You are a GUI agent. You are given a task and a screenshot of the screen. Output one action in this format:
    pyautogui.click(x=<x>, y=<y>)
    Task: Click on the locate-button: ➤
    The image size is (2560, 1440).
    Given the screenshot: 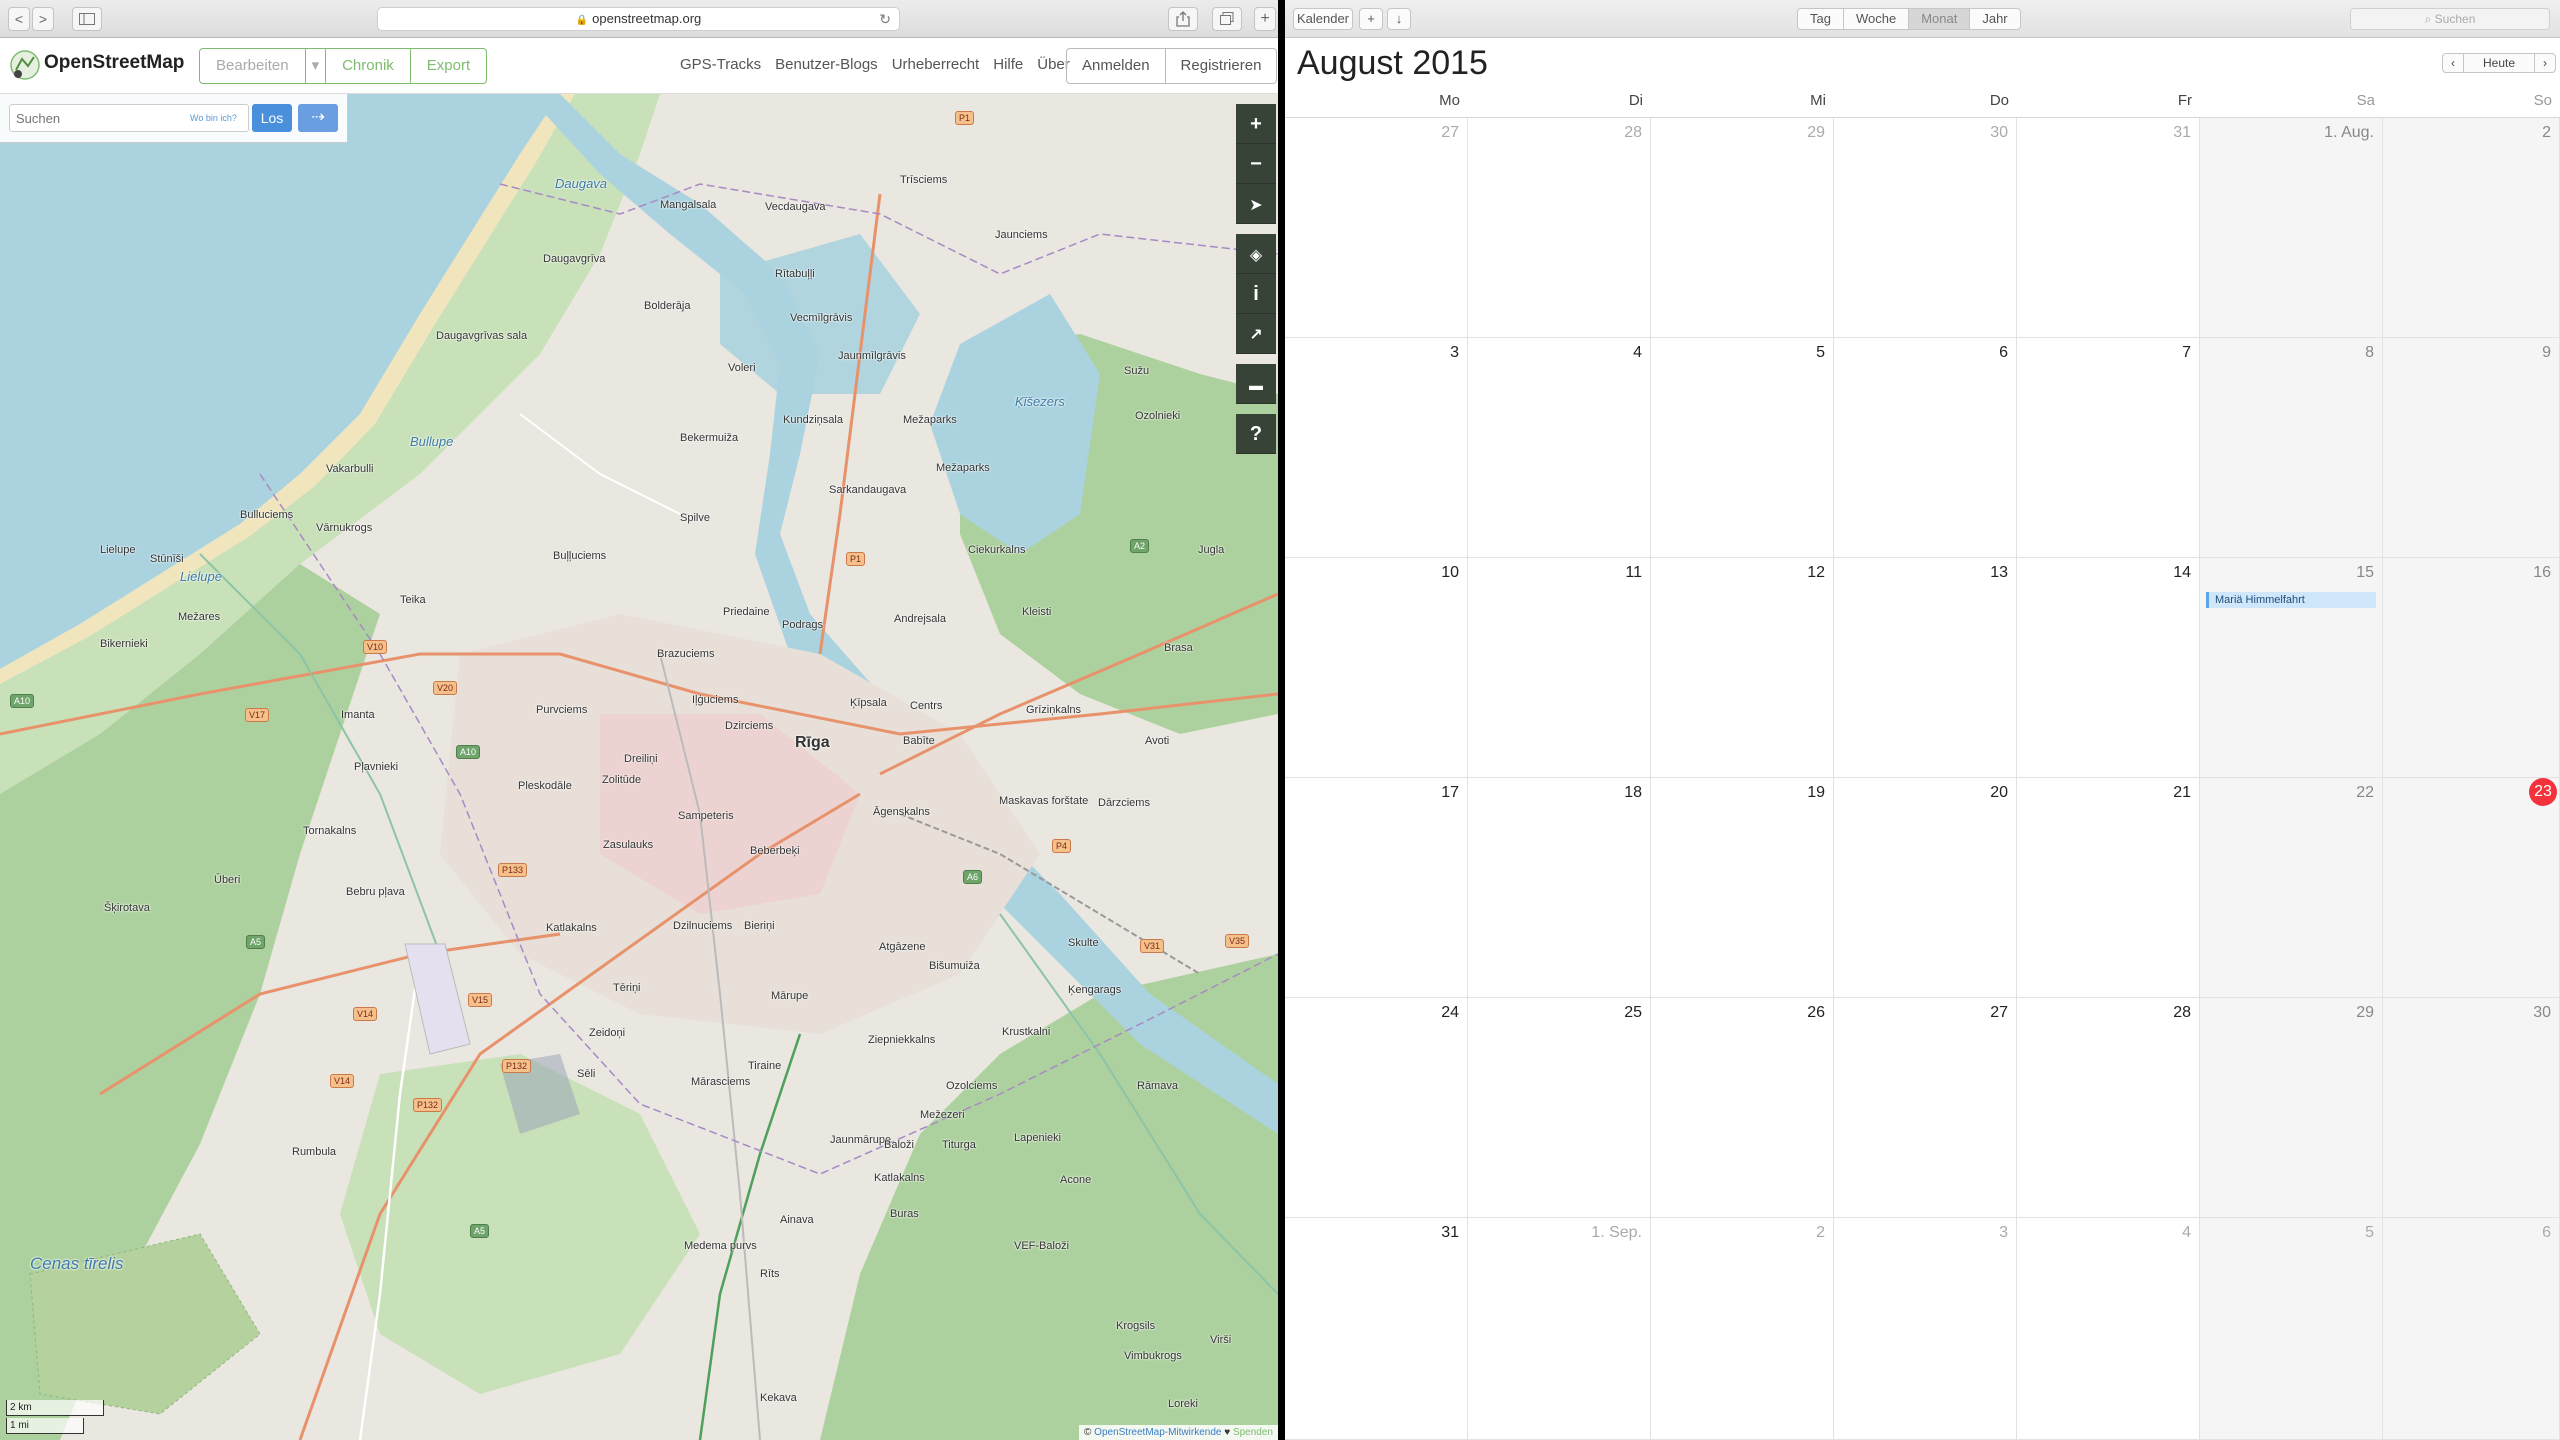 What is the action you would take?
    pyautogui.click(x=1256, y=204)
    